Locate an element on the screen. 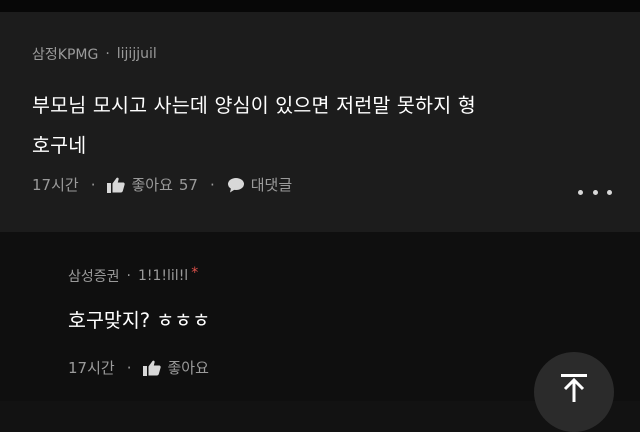 The width and height of the screenshot is (640, 432). comment-reply-button: 대댓글 is located at coordinates (259, 184).